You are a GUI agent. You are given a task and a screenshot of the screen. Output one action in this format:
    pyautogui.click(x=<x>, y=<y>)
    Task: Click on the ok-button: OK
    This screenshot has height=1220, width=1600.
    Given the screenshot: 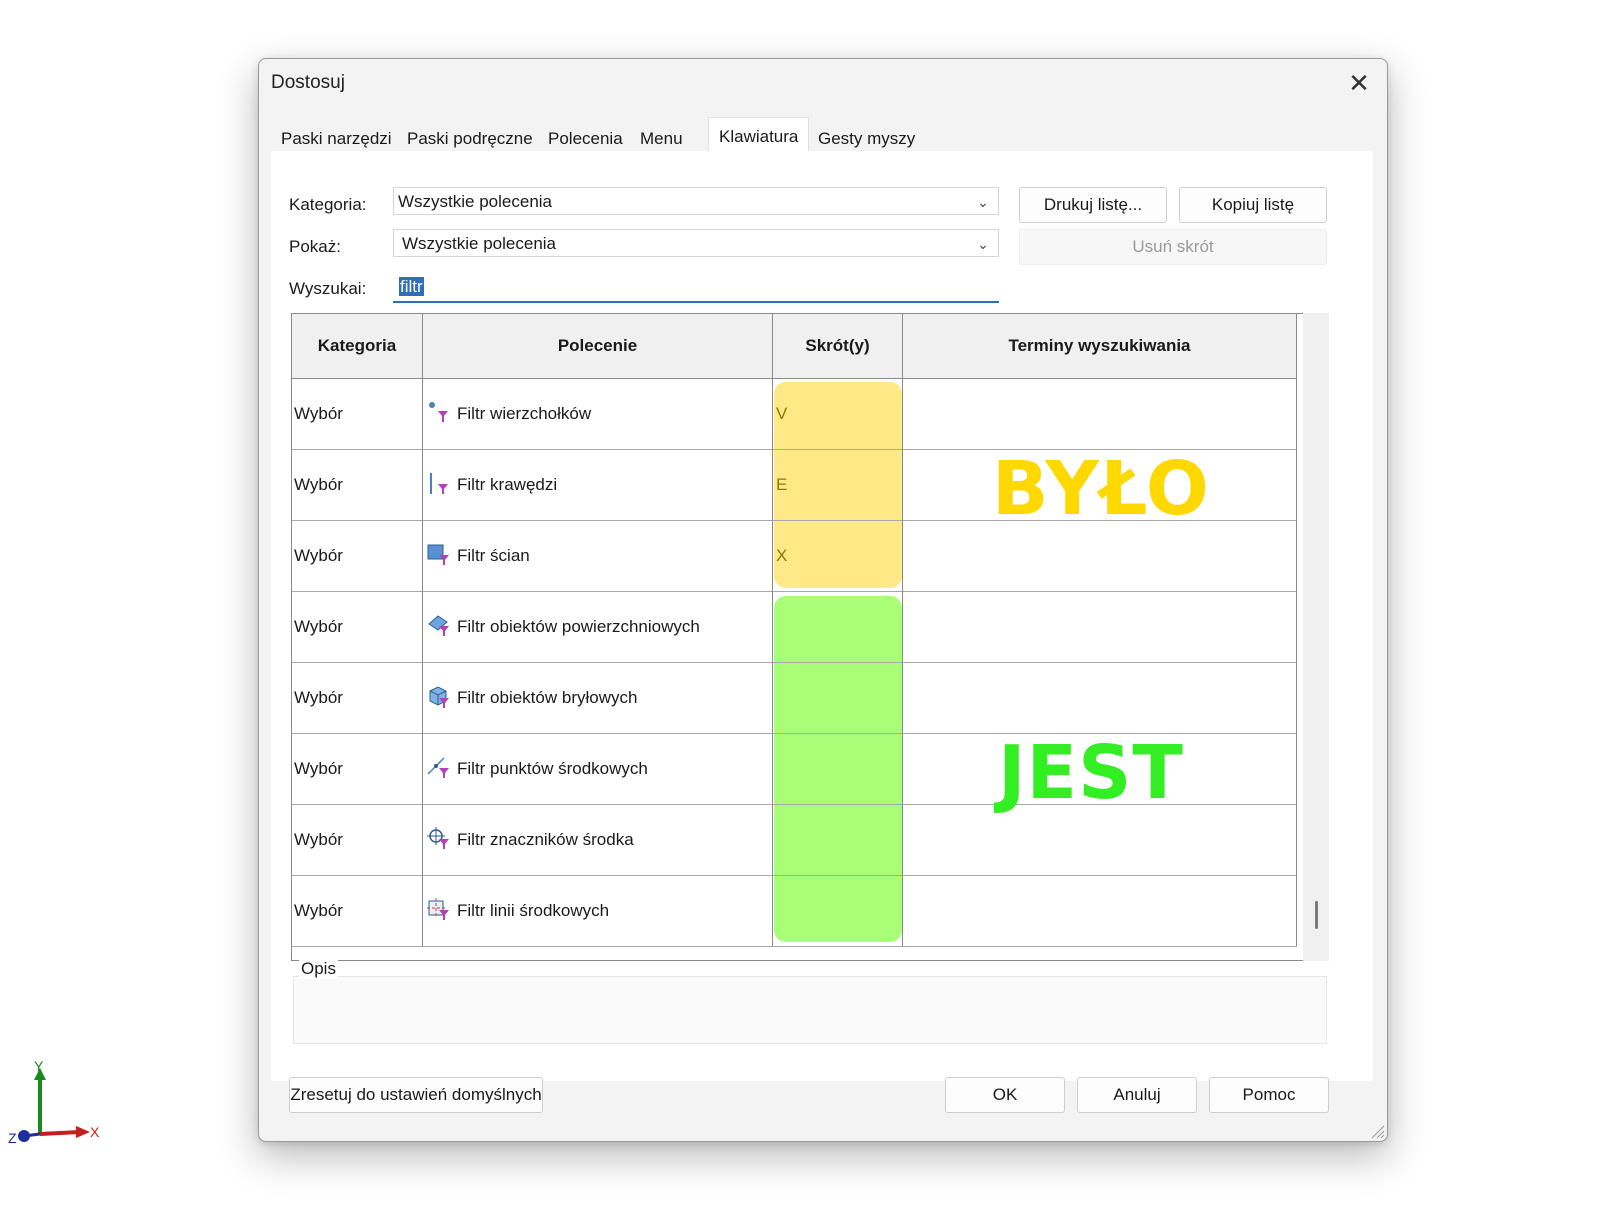 What is the action you would take?
    pyautogui.click(x=1005, y=1095)
    